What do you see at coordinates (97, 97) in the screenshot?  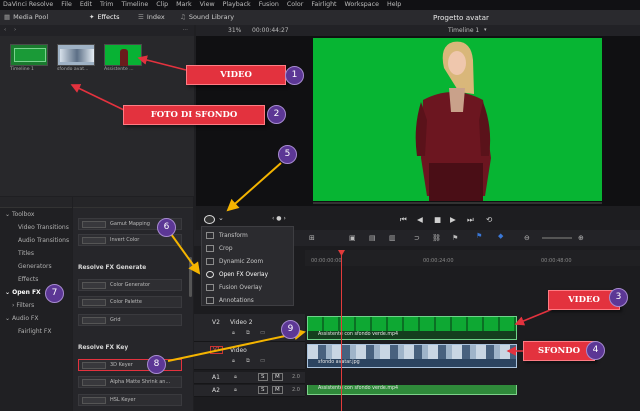 I see `arrow-foto` at bounding box center [97, 97].